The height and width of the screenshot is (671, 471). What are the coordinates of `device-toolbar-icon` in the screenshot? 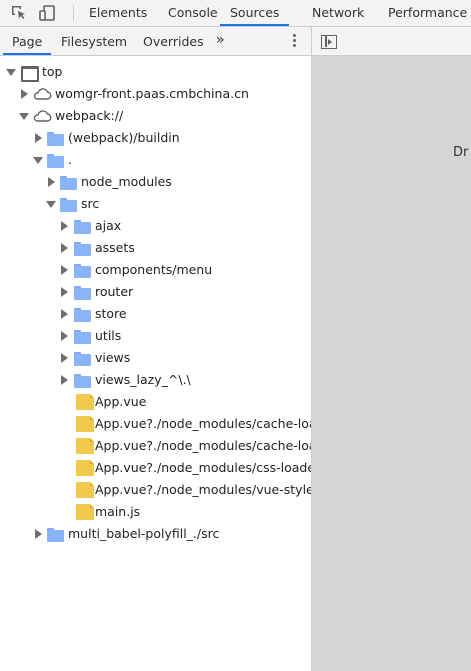 It's located at (47, 13).